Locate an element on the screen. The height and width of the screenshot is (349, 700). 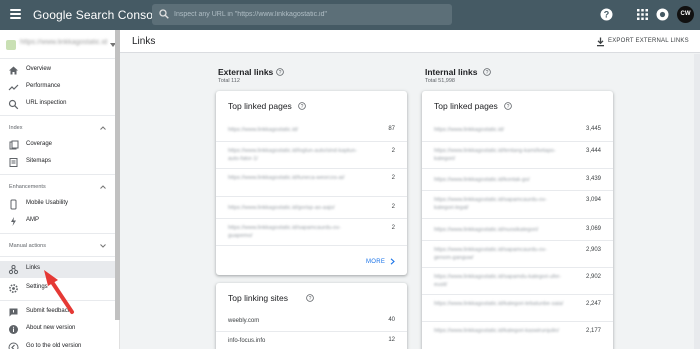
search-icon is located at coordinates (13, 104).